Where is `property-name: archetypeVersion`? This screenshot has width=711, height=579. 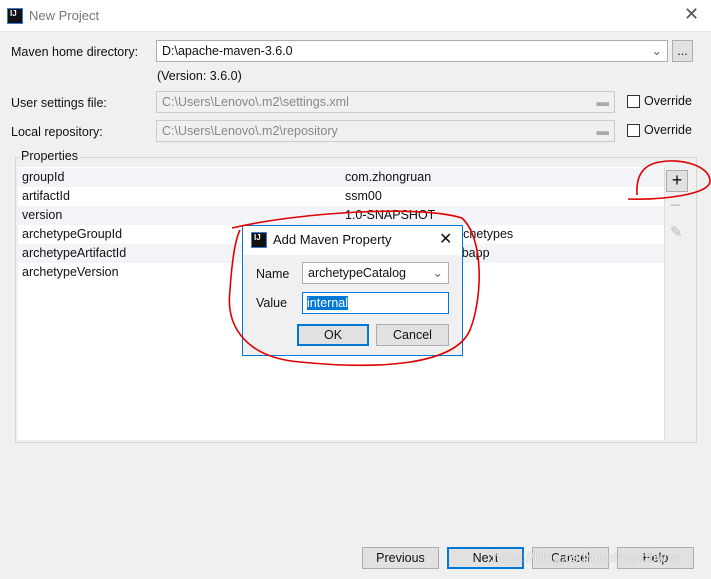 property-name: archetypeVersion is located at coordinates (70, 272).